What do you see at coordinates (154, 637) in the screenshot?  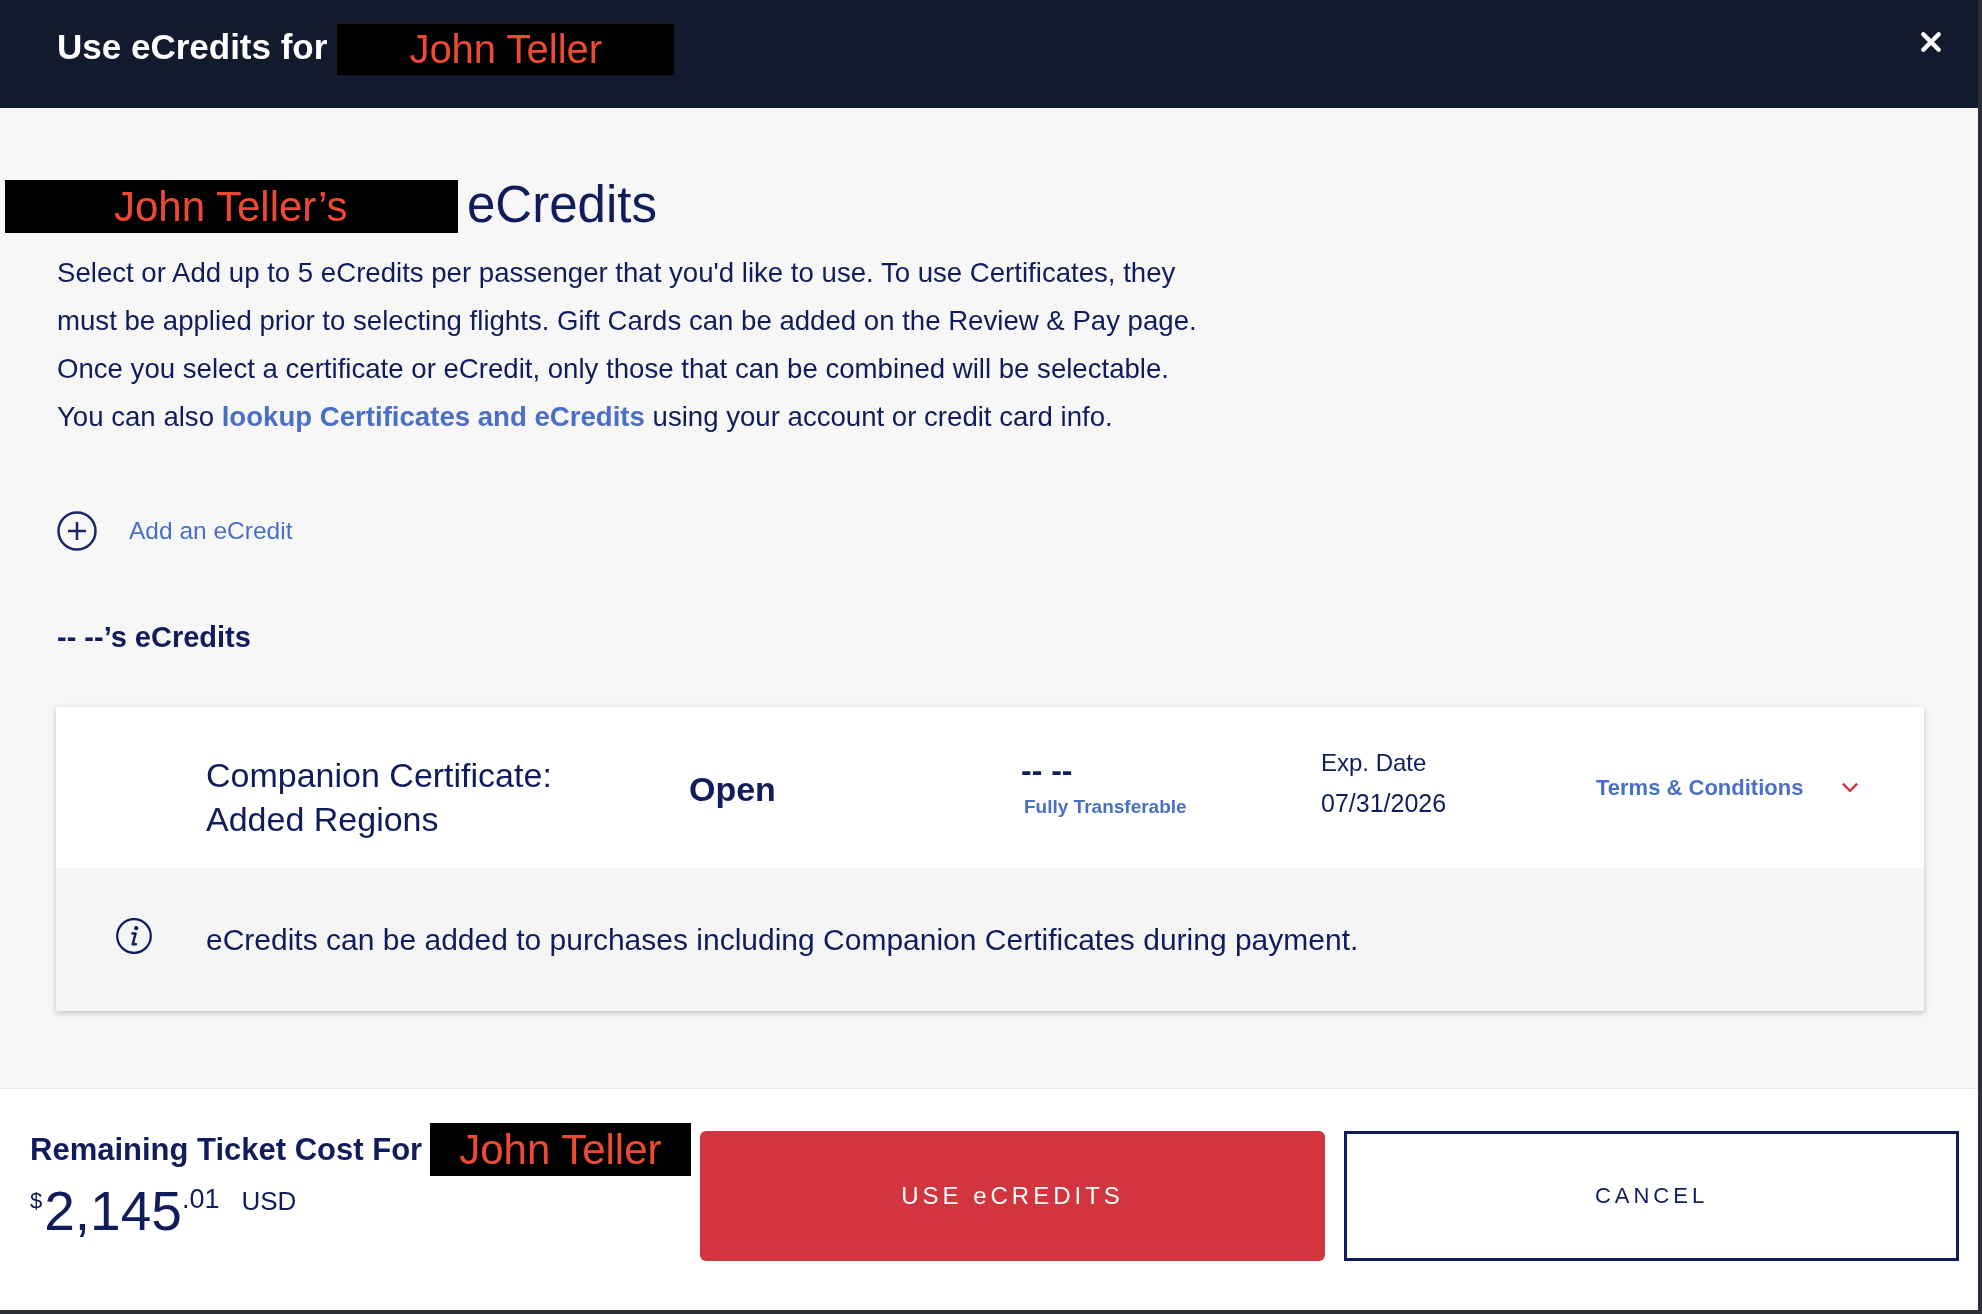 I see `section-title: -- --’s eCredits` at bounding box center [154, 637].